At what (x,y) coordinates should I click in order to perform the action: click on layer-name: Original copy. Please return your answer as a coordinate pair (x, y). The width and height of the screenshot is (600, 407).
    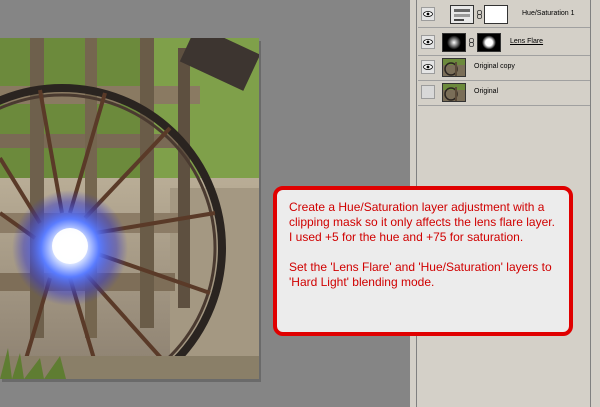
    Looking at the image, I should click on (494, 66).